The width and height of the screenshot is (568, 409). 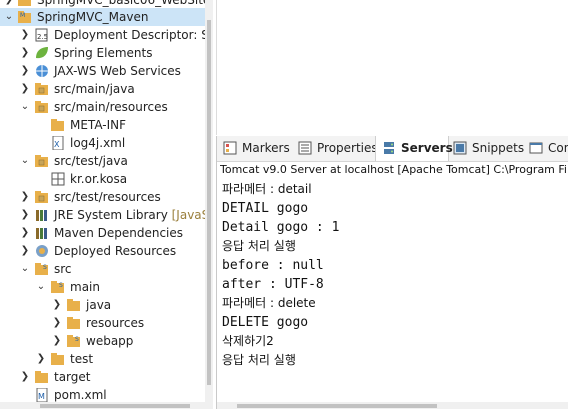 I want to click on properties-icon, so click(x=305, y=148).